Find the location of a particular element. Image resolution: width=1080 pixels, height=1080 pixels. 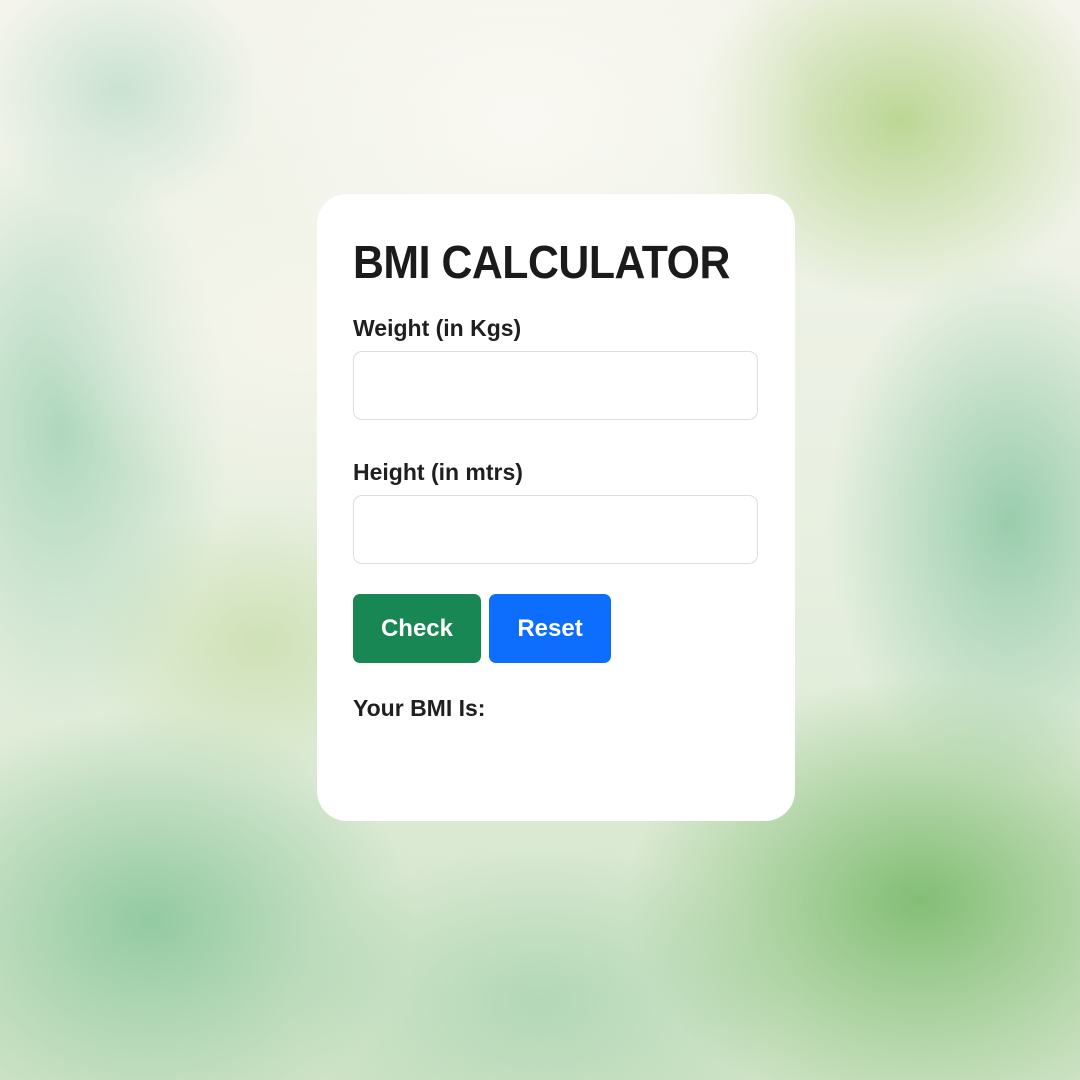

height-input is located at coordinates (555, 529).